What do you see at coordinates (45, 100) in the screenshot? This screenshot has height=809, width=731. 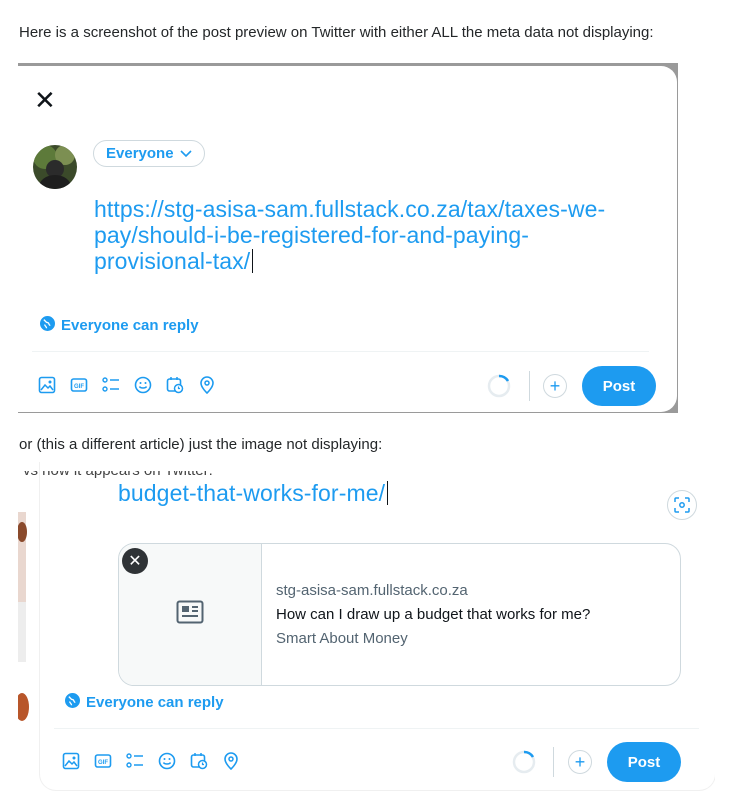 I see `close-icon: ✕` at bounding box center [45, 100].